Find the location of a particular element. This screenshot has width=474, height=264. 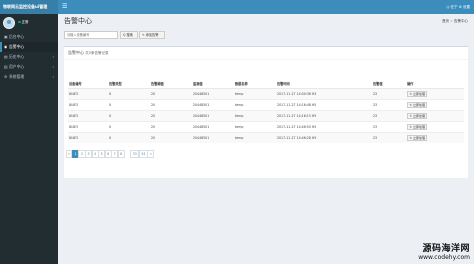

breadcrumb-current: 告警中心 is located at coordinates (461, 21).